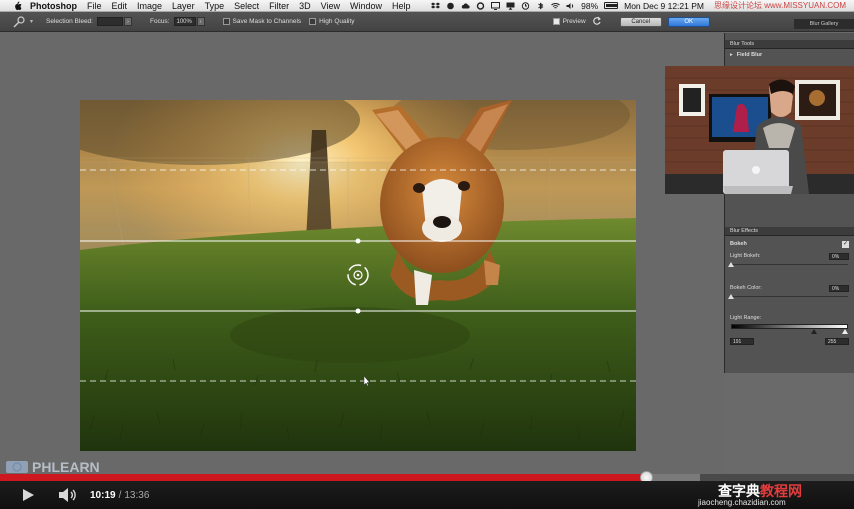 The height and width of the screenshot is (509, 854). What do you see at coordinates (66, 466) in the screenshot?
I see `phlearn-text: PHLEARN` at bounding box center [66, 466].